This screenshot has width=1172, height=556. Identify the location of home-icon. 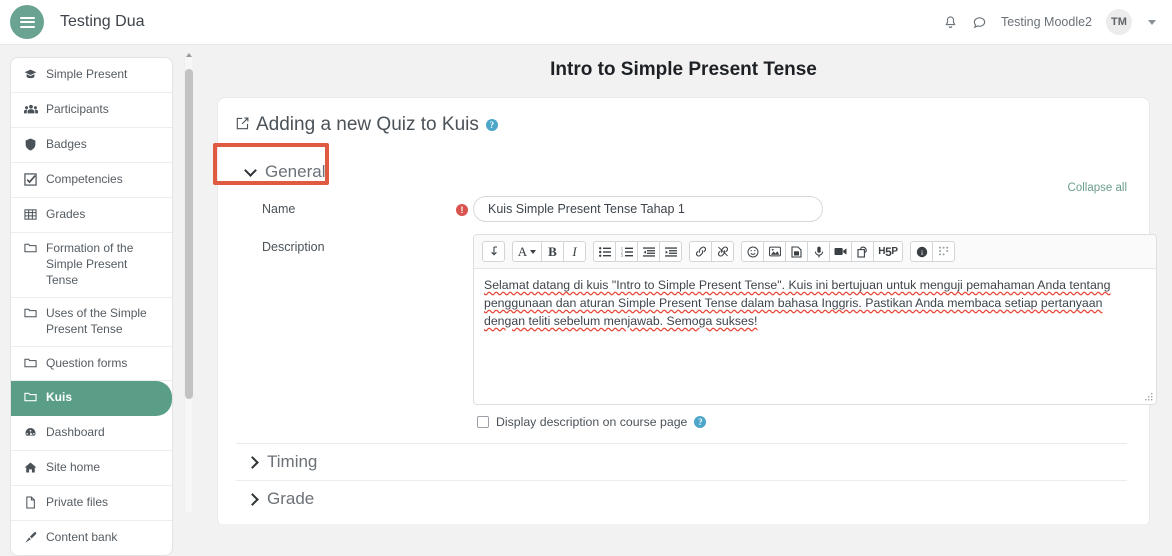
(30, 467).